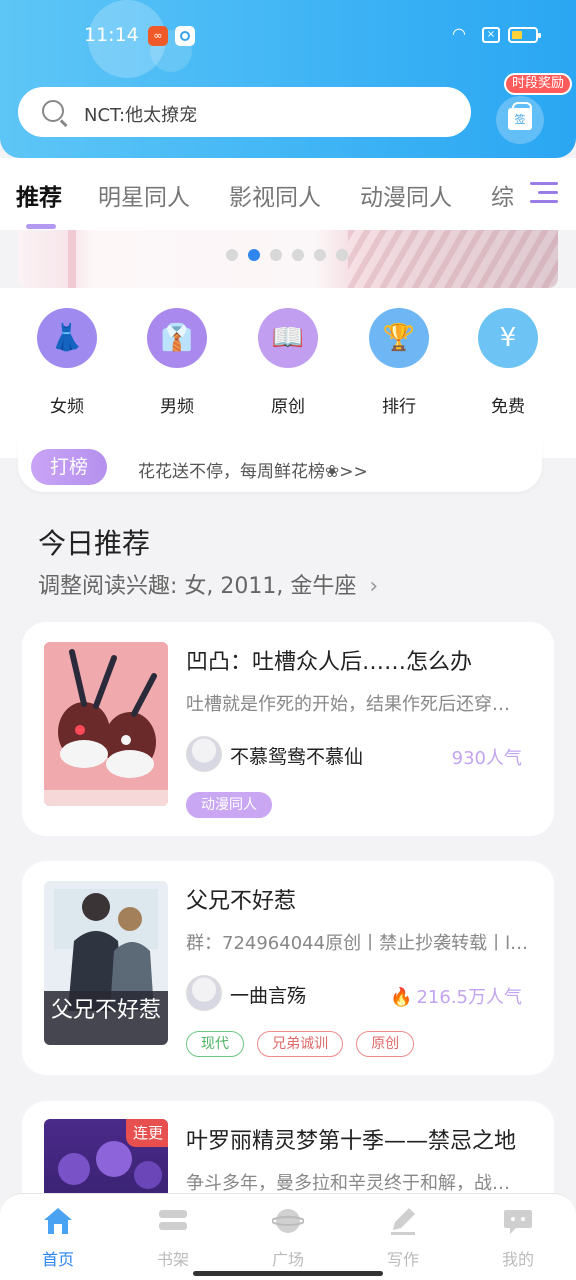  Describe the element at coordinates (173, 1238) in the screenshot. I see `nav-bookshelf: 书架` at that location.